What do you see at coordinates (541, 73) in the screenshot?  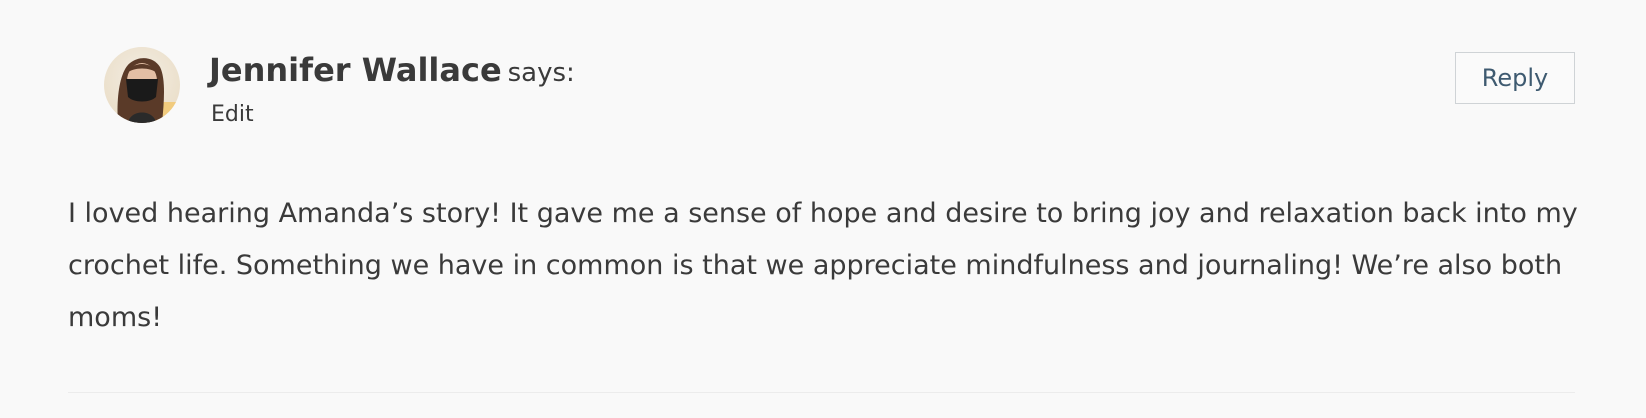 I see `says-label: says:` at bounding box center [541, 73].